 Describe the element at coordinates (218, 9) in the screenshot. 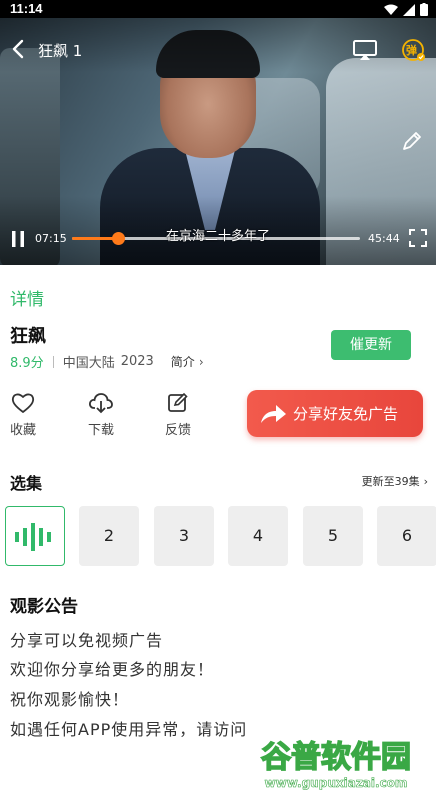

I see `status-bar: 11:14` at that location.